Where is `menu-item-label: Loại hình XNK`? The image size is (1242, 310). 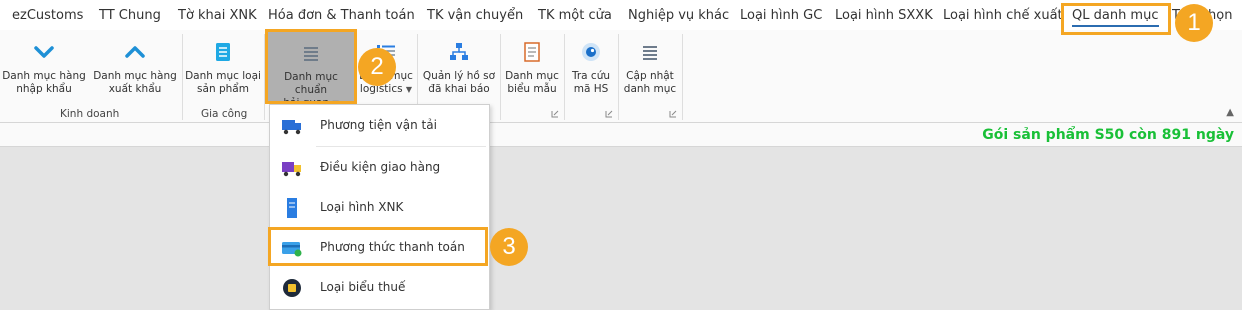
menu-item-label: Loại hình XNK is located at coordinates (362, 207).